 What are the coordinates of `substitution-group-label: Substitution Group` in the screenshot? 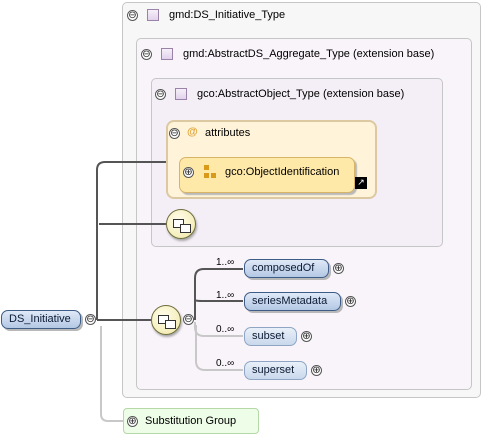 It's located at (191, 421).